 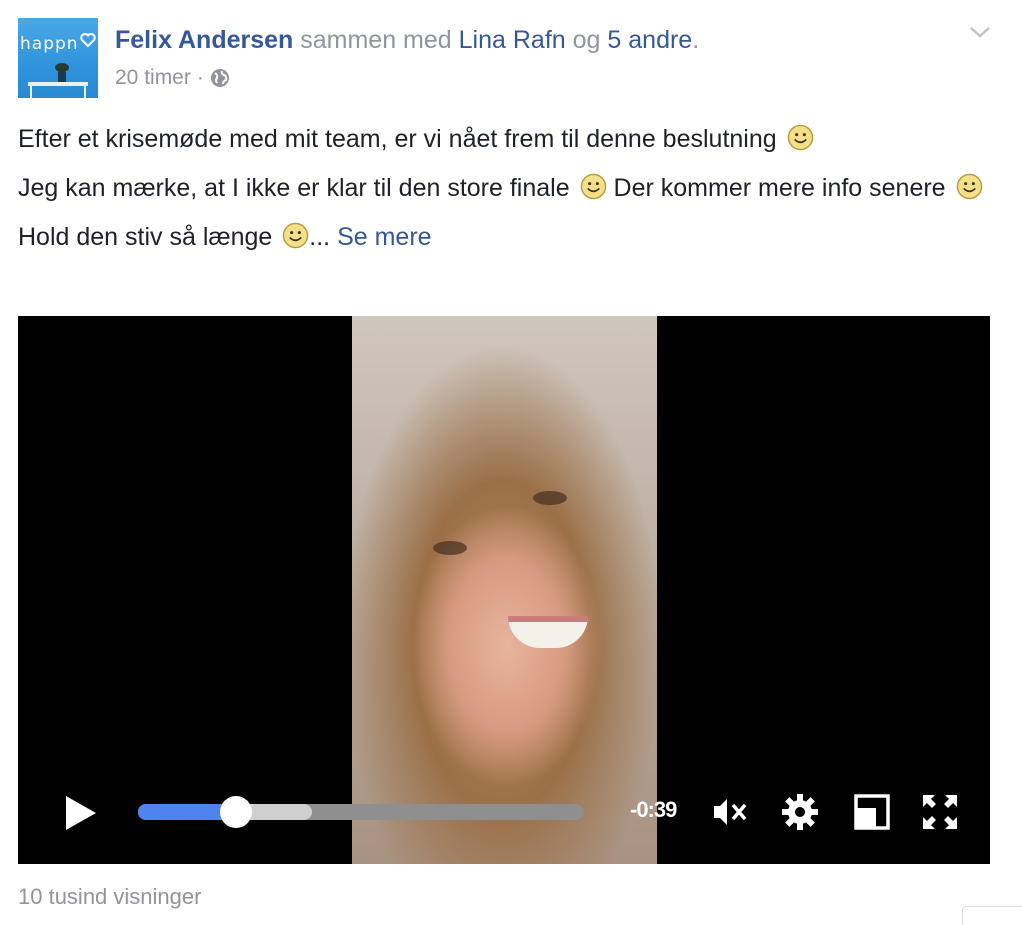 I want to click on video-controls: -0:39, so click(x=504, y=812).